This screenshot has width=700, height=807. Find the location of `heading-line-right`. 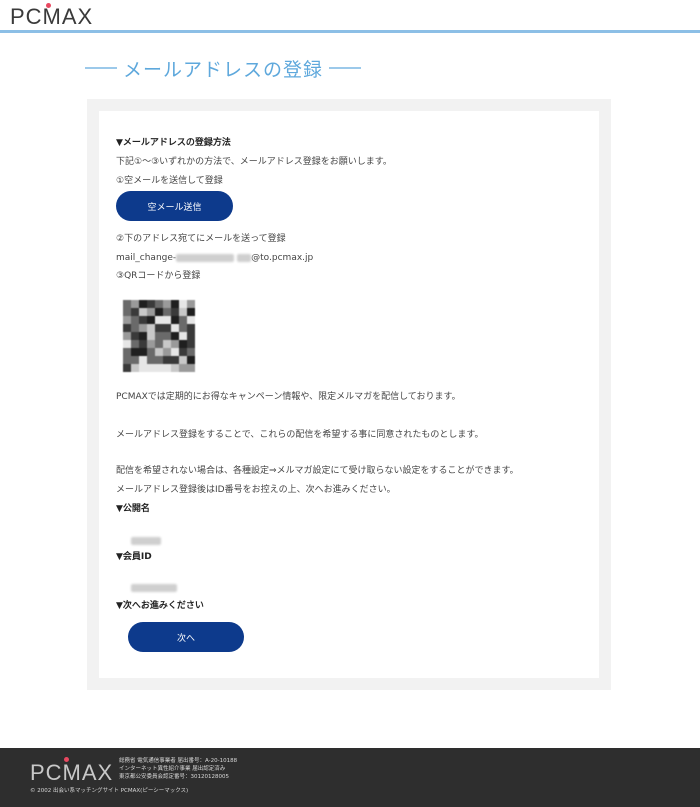

heading-line-right is located at coordinates (345, 68).